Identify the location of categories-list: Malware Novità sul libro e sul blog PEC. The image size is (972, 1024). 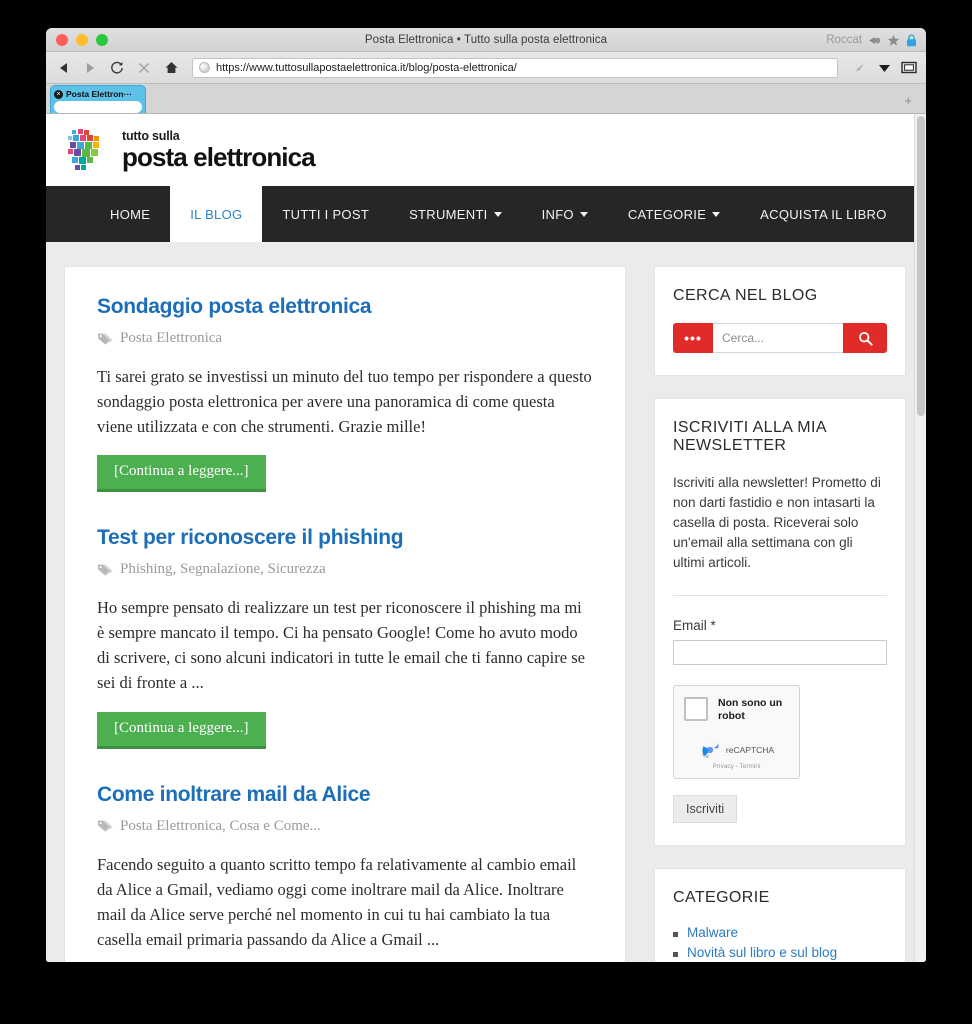
(780, 943).